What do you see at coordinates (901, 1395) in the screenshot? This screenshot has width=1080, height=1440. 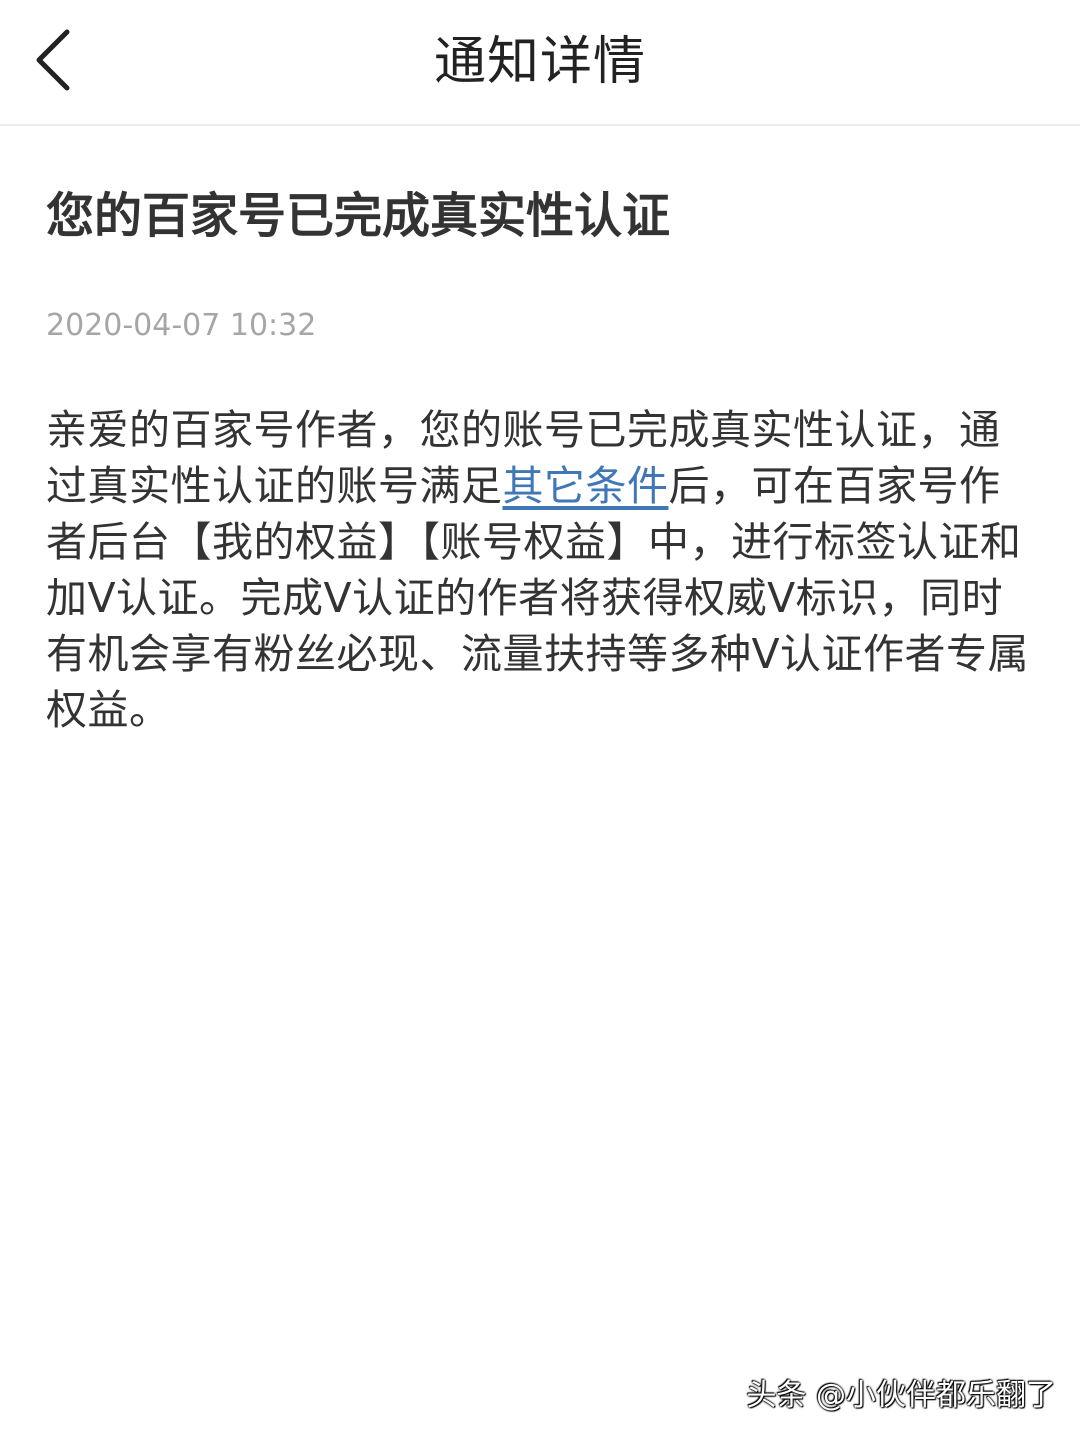 I see `watermark: 头条 @小伙伴都乐翻了` at bounding box center [901, 1395].